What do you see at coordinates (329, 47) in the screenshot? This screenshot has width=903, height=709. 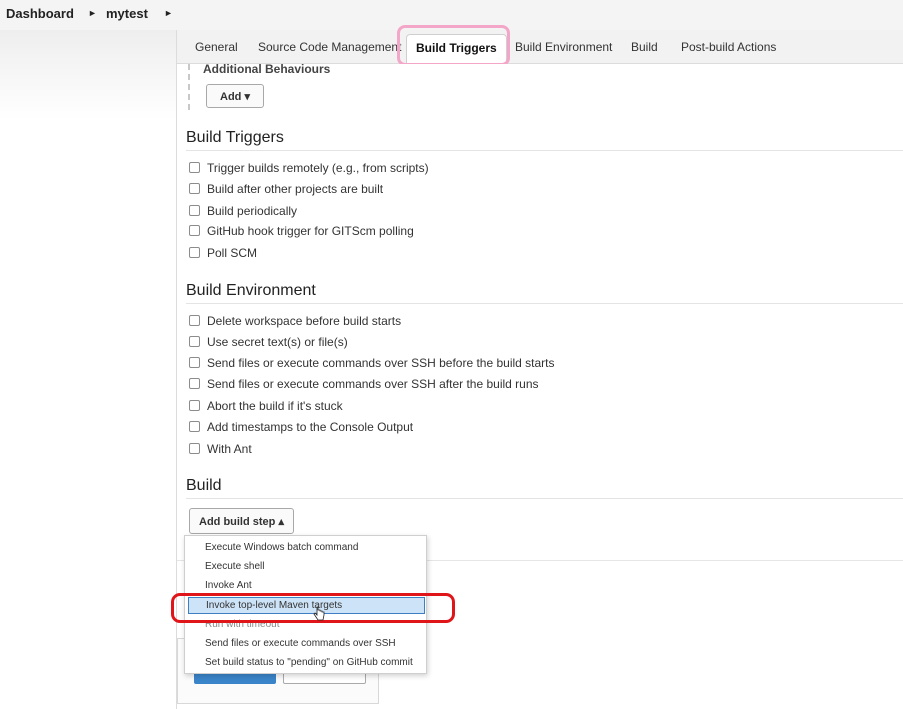 I see `tab-source-code-management: Source Code Management` at bounding box center [329, 47].